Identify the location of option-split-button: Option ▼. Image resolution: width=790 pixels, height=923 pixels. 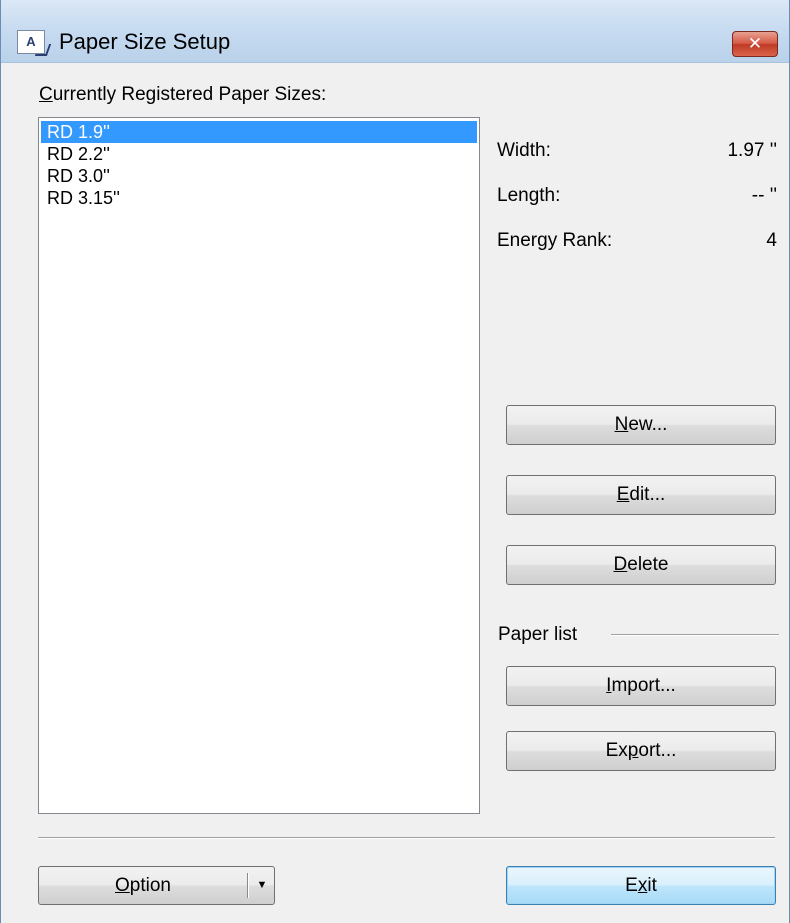
(156, 885).